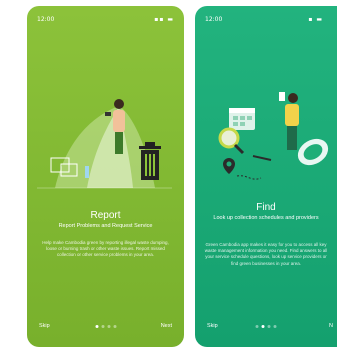  I want to click on onboarding-footer: Skip Next, so click(105, 328).